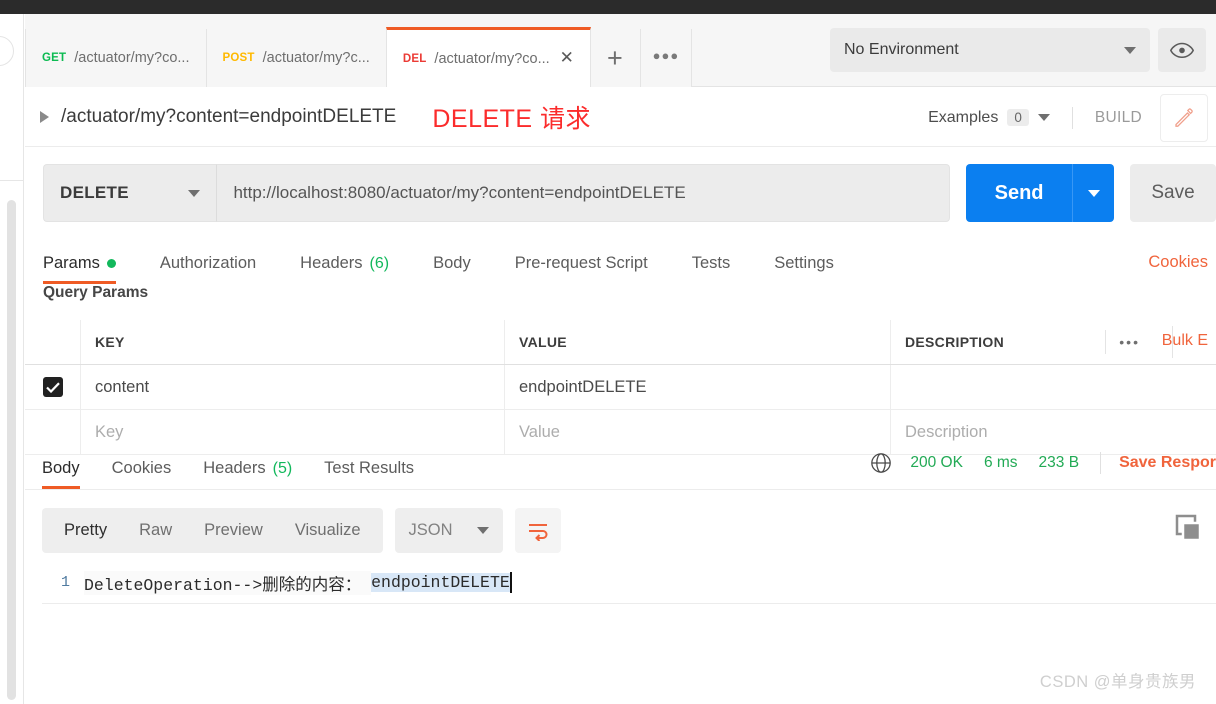  I want to click on tab-tests: Tests, so click(711, 263).